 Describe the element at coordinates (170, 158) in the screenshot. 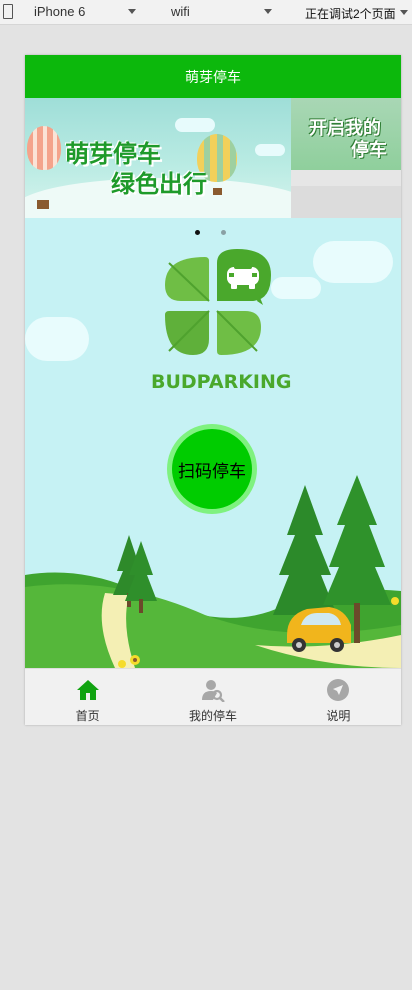

I see `banner-slide: 萌芽停车 绿色出行` at that location.